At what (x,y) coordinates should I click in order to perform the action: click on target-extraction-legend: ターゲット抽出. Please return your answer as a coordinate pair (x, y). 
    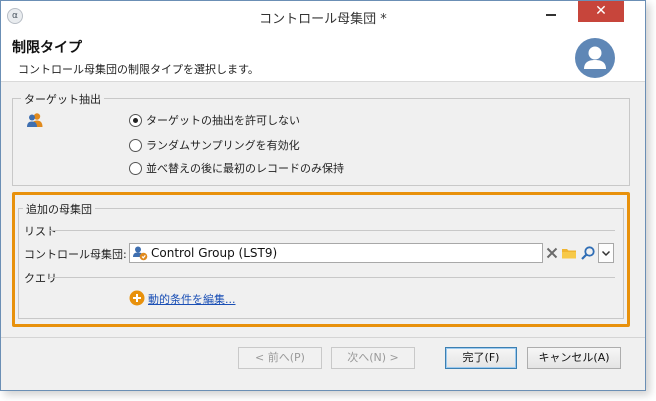
    Looking at the image, I should click on (62, 99).